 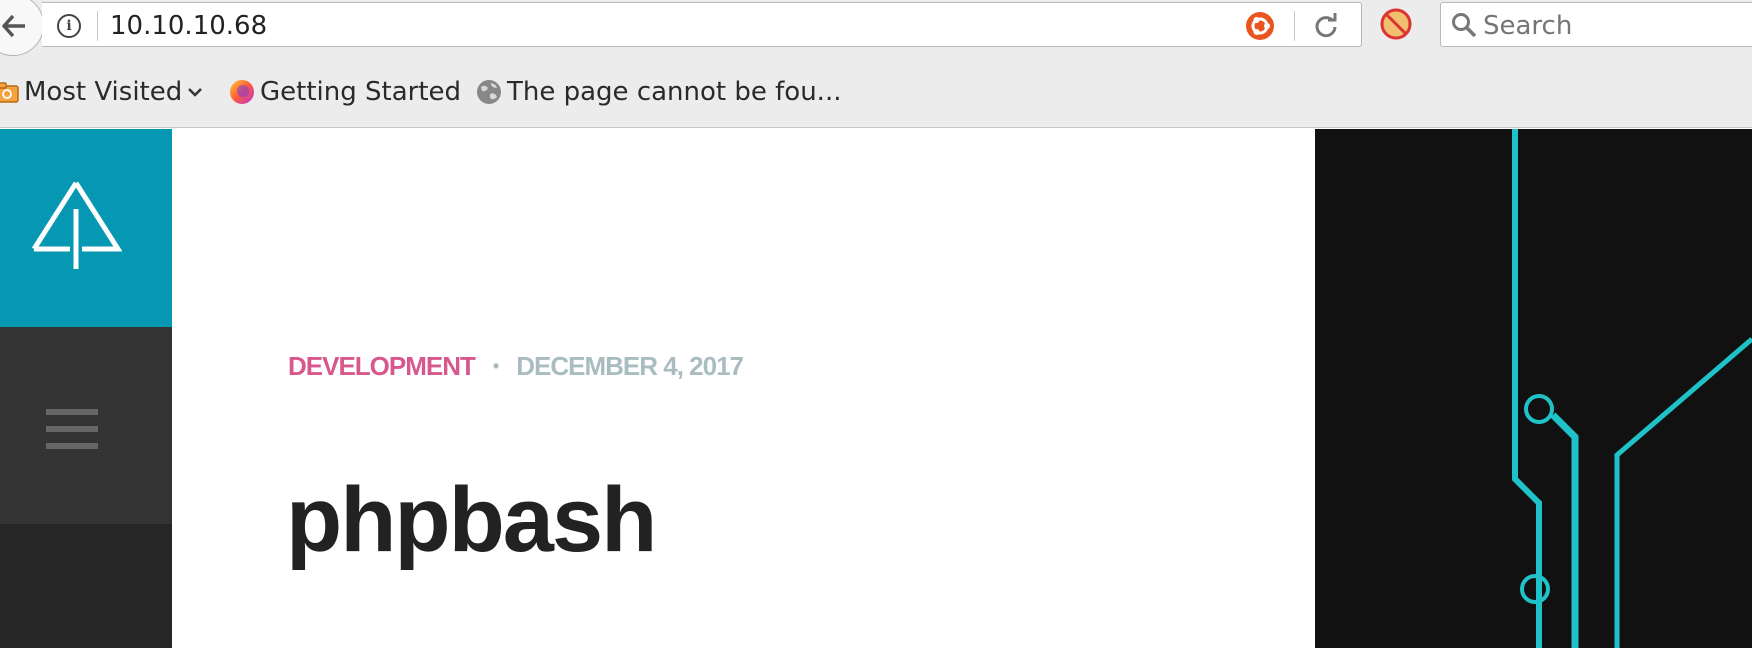 I want to click on post-title: phpbash, so click(x=471, y=520).